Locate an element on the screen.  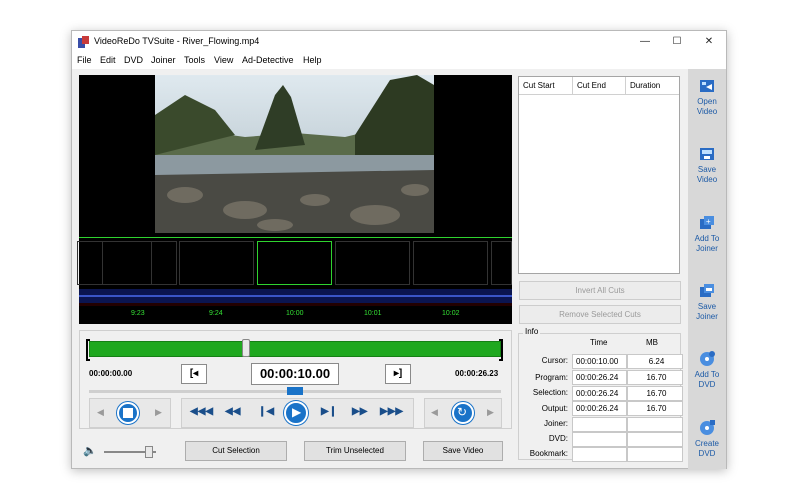
filmstrip: 9:23 9:24 10:00 10:01 10:02 is located at coordinates (294, 280).